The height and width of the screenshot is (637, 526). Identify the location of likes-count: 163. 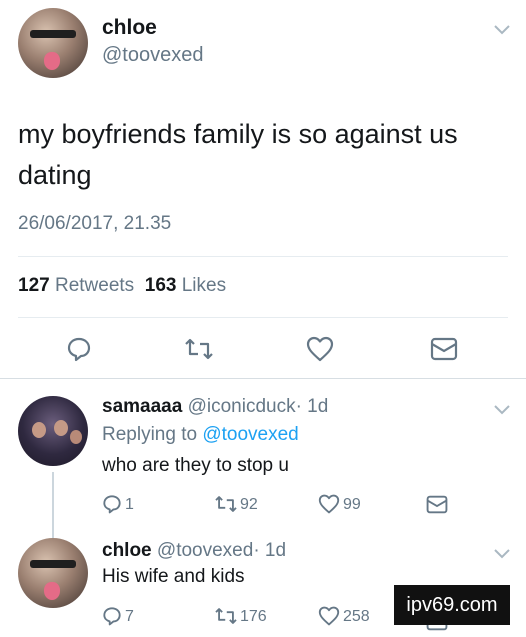
(161, 285).